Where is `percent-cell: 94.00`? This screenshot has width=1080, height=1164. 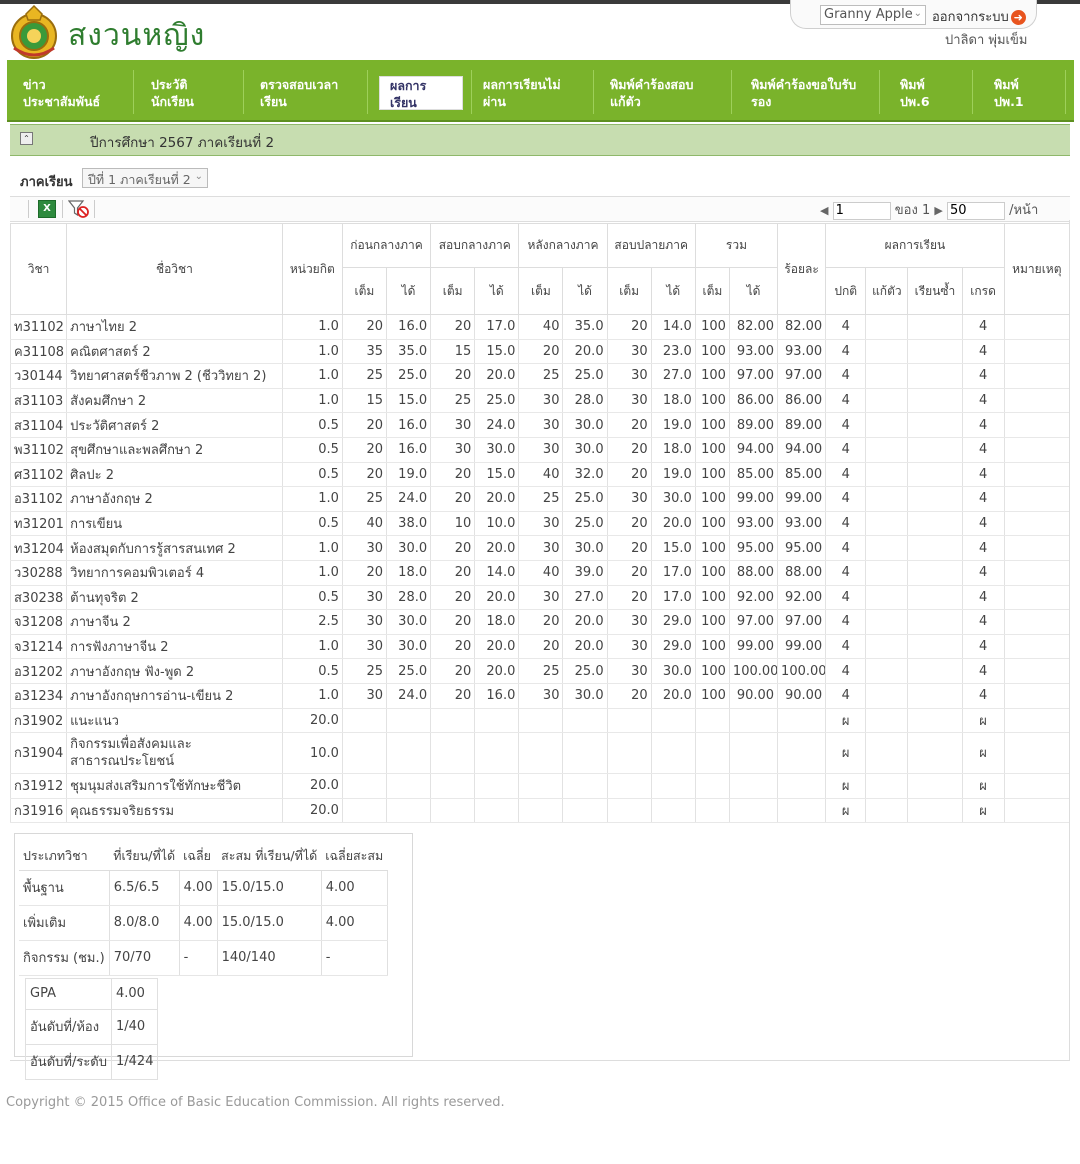 percent-cell: 94.00 is located at coordinates (802, 450).